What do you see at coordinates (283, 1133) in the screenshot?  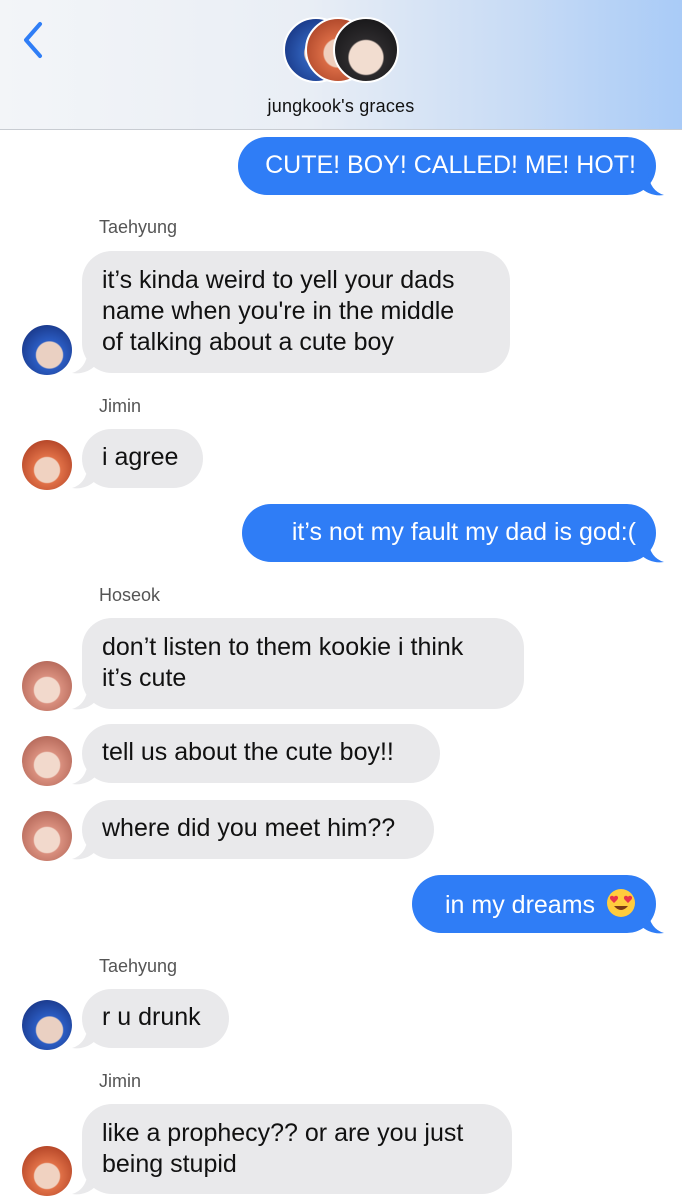 I see `message-text: like a prophecy?? or are you just` at bounding box center [283, 1133].